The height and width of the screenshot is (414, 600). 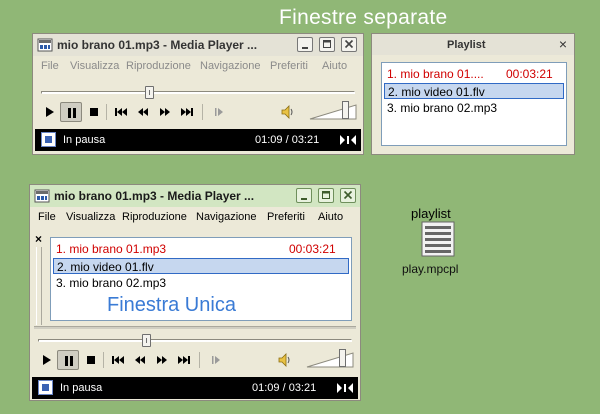 What do you see at coordinates (198, 140) in the screenshot?
I see `status-bar: In pausa 01:09 / 03:21` at bounding box center [198, 140].